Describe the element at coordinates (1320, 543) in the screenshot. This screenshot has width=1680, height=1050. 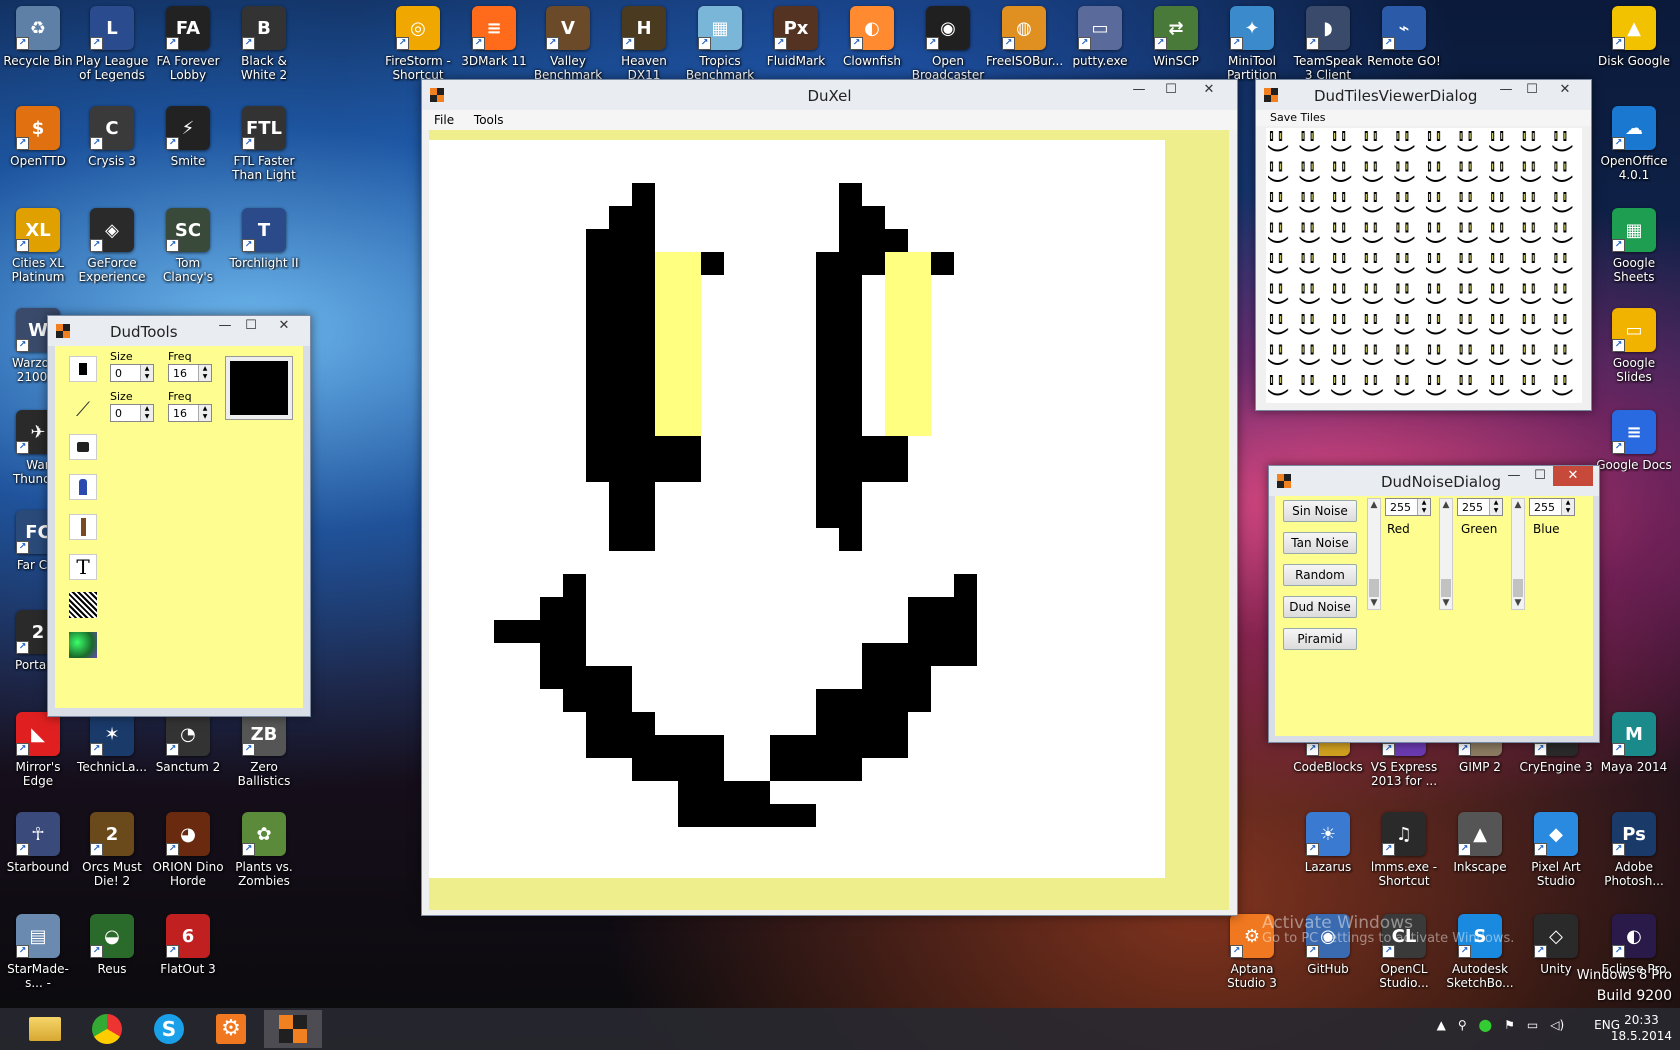
I see `tan-noise-button: Tan Noise` at that location.